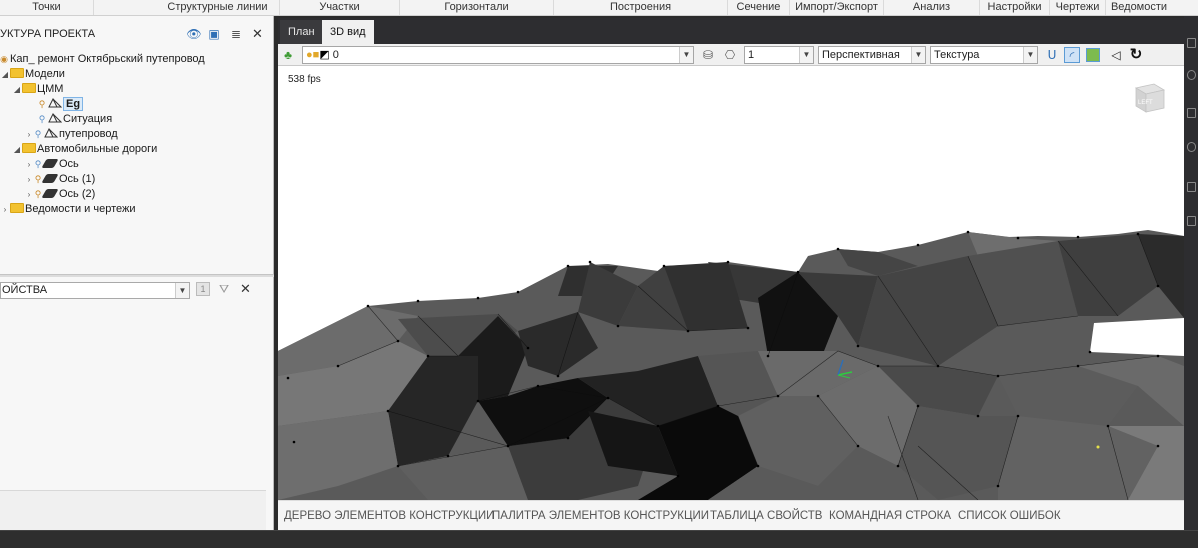  What do you see at coordinates (1072, 55) in the screenshot?
I see `smooth-surface-icon: ◜` at bounding box center [1072, 55].